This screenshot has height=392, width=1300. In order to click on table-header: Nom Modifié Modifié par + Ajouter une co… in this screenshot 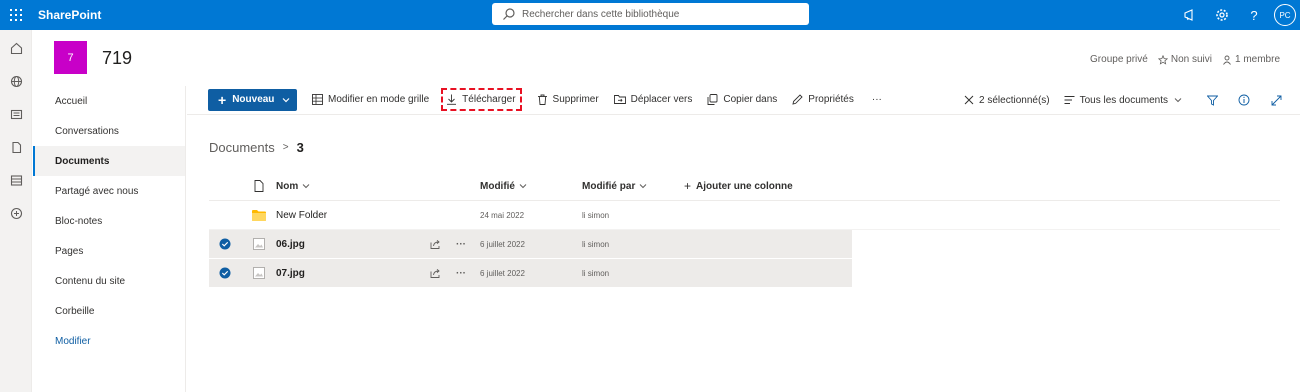, I will do `click(744, 186)`.